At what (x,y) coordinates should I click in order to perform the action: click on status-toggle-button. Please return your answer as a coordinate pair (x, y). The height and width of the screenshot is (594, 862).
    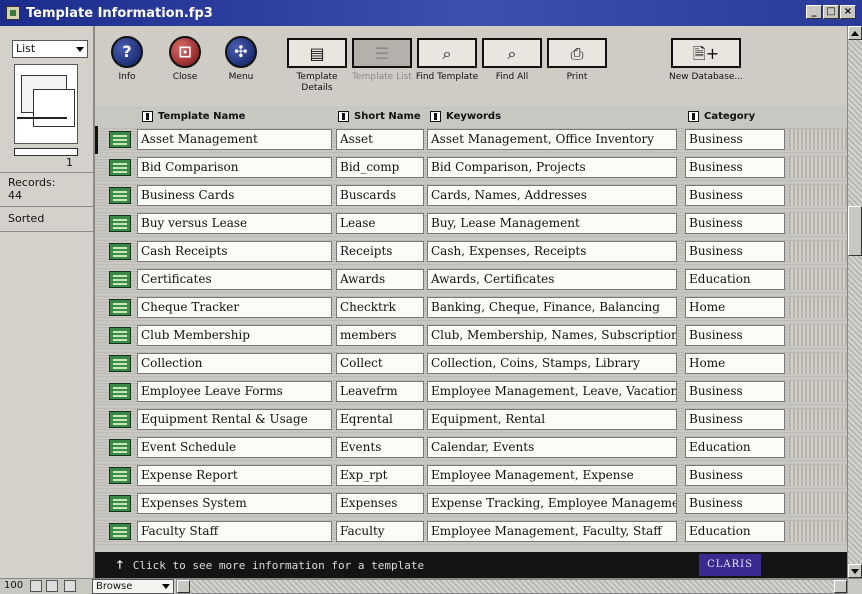
    Looking at the image, I should click on (70, 586).